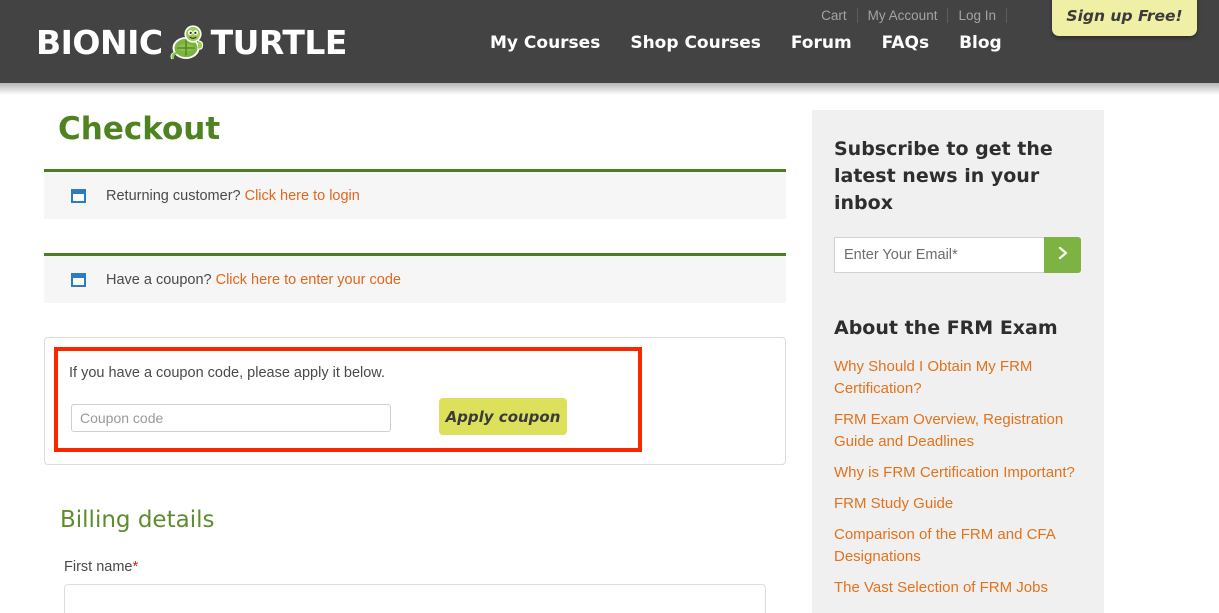 The height and width of the screenshot is (613, 1219). I want to click on returning-customer-text: Returning customer?, so click(173, 195).